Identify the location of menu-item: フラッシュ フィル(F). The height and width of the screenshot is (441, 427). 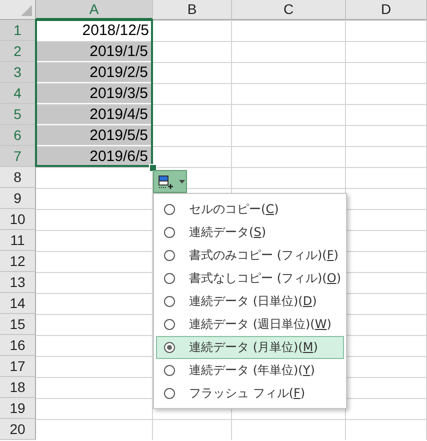
(250, 393).